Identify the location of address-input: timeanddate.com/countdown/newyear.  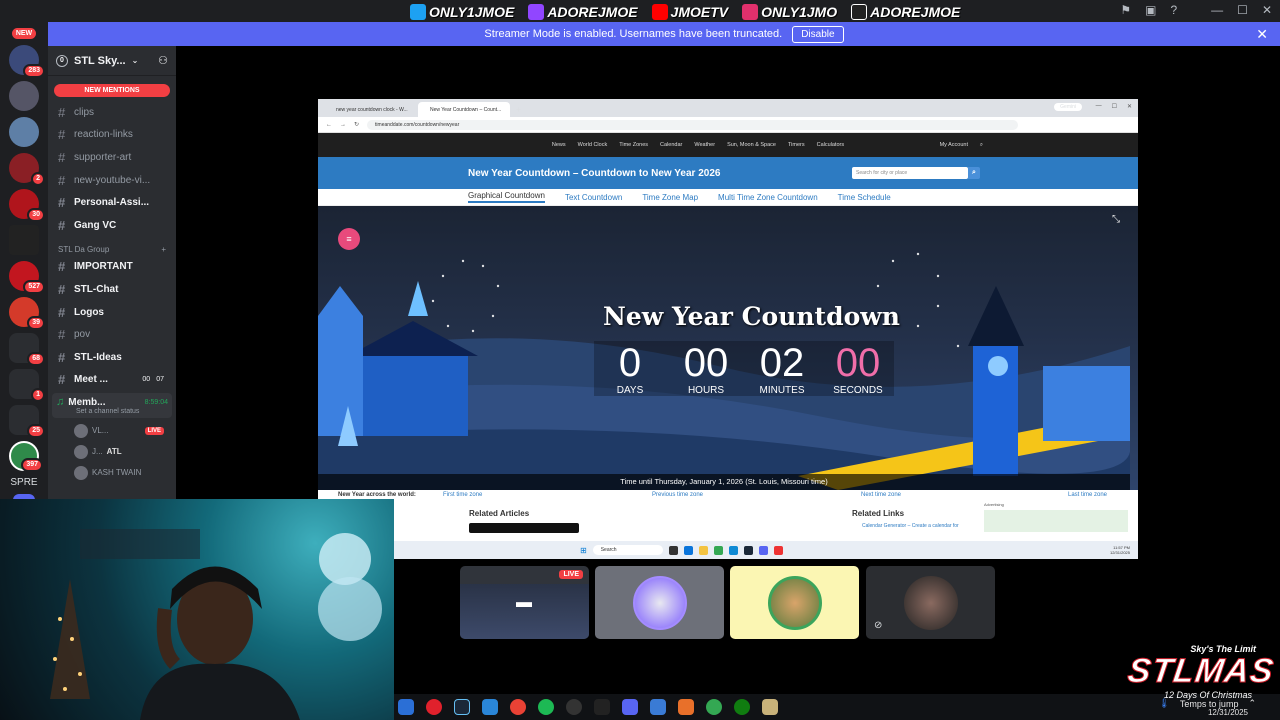
(692, 124).